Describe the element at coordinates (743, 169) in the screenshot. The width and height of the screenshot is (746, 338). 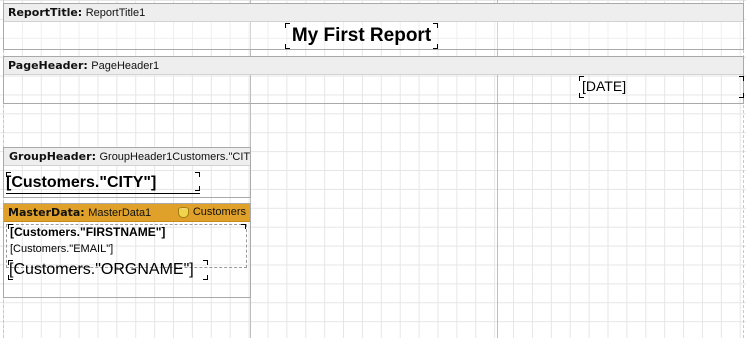
I see `page-right-margin` at that location.